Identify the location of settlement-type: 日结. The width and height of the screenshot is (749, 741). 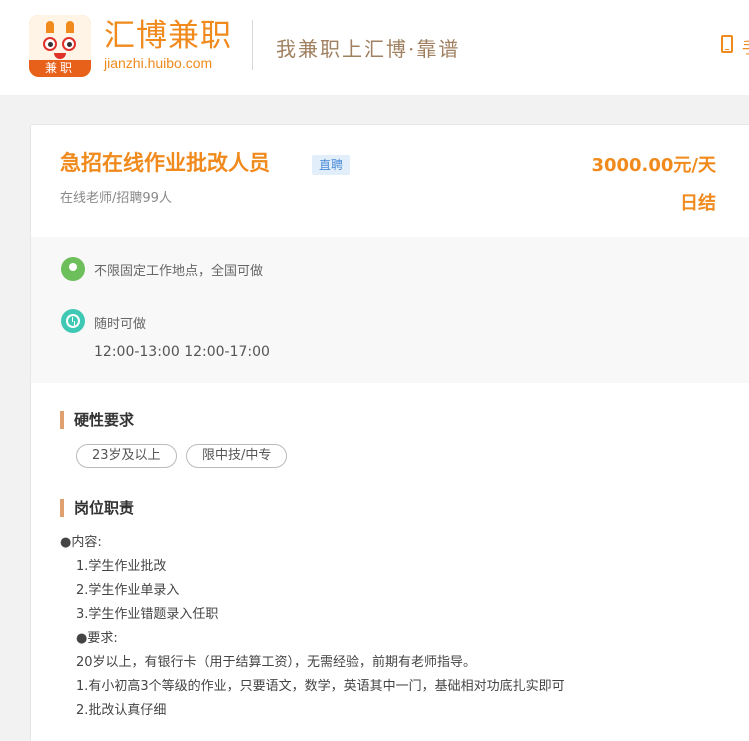
(698, 203).